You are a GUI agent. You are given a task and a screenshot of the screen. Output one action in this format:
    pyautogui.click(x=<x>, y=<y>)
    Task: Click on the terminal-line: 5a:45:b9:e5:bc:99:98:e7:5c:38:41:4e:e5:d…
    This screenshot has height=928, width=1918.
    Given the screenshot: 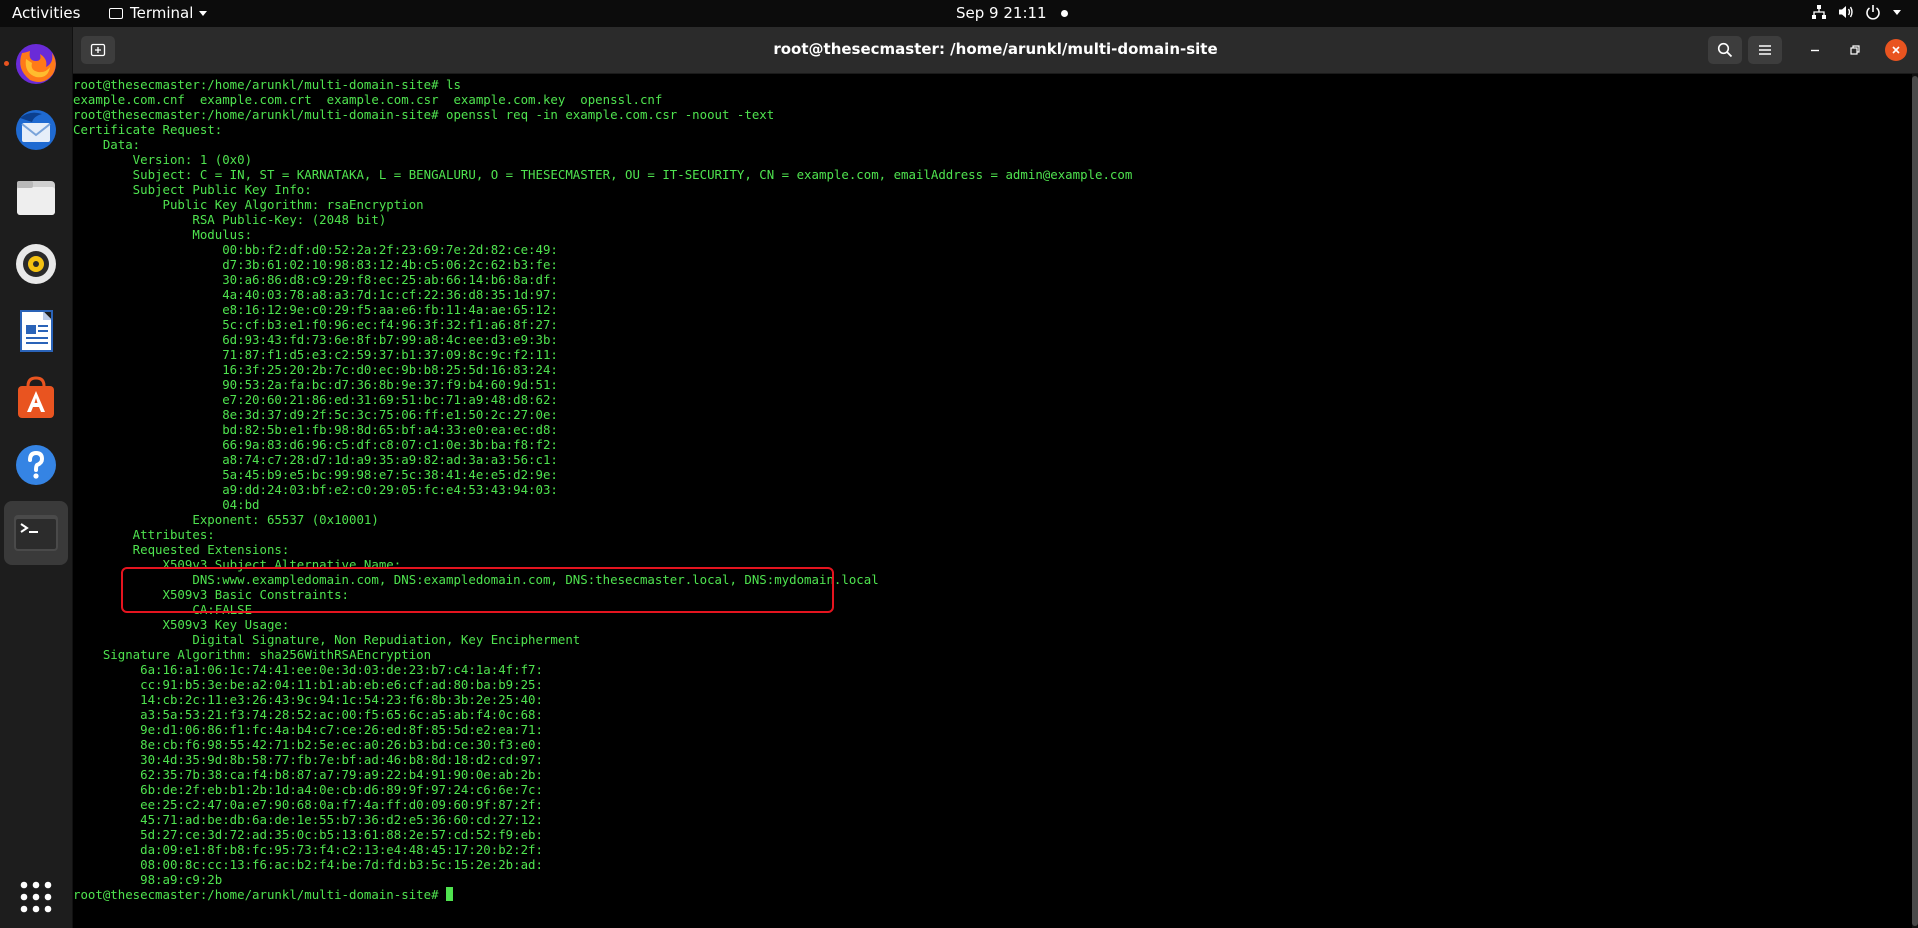 What is the action you would take?
    pyautogui.click(x=315, y=474)
    